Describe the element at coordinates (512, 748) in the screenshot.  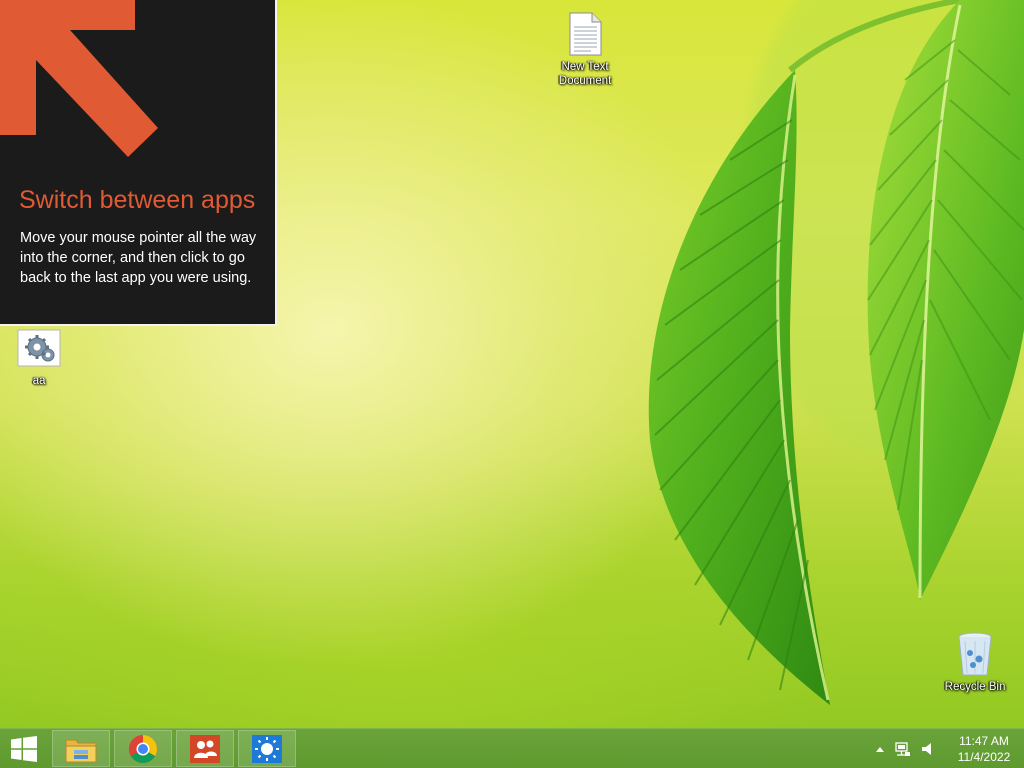
I see `taskbar: 11:47 AM 11/4/2022` at that location.